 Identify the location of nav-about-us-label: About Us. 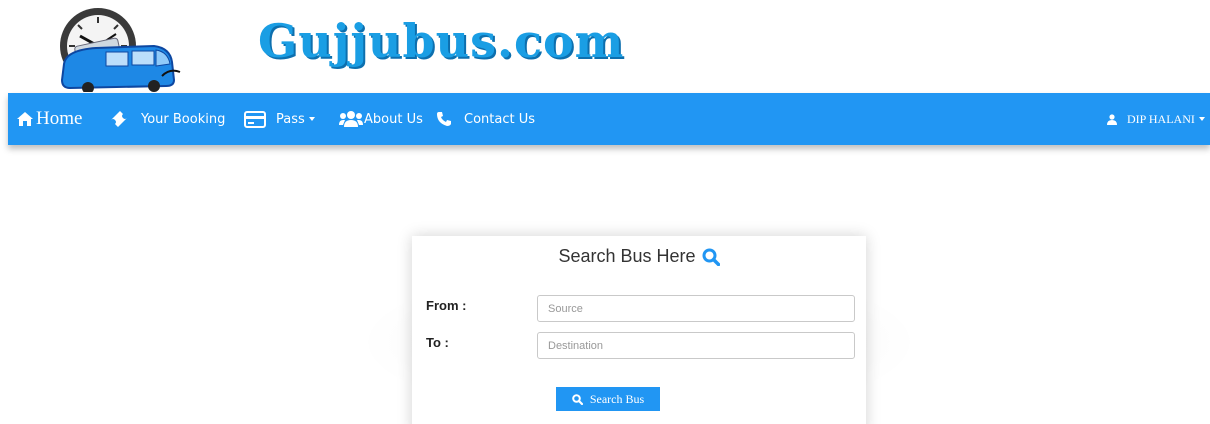
(393, 119).